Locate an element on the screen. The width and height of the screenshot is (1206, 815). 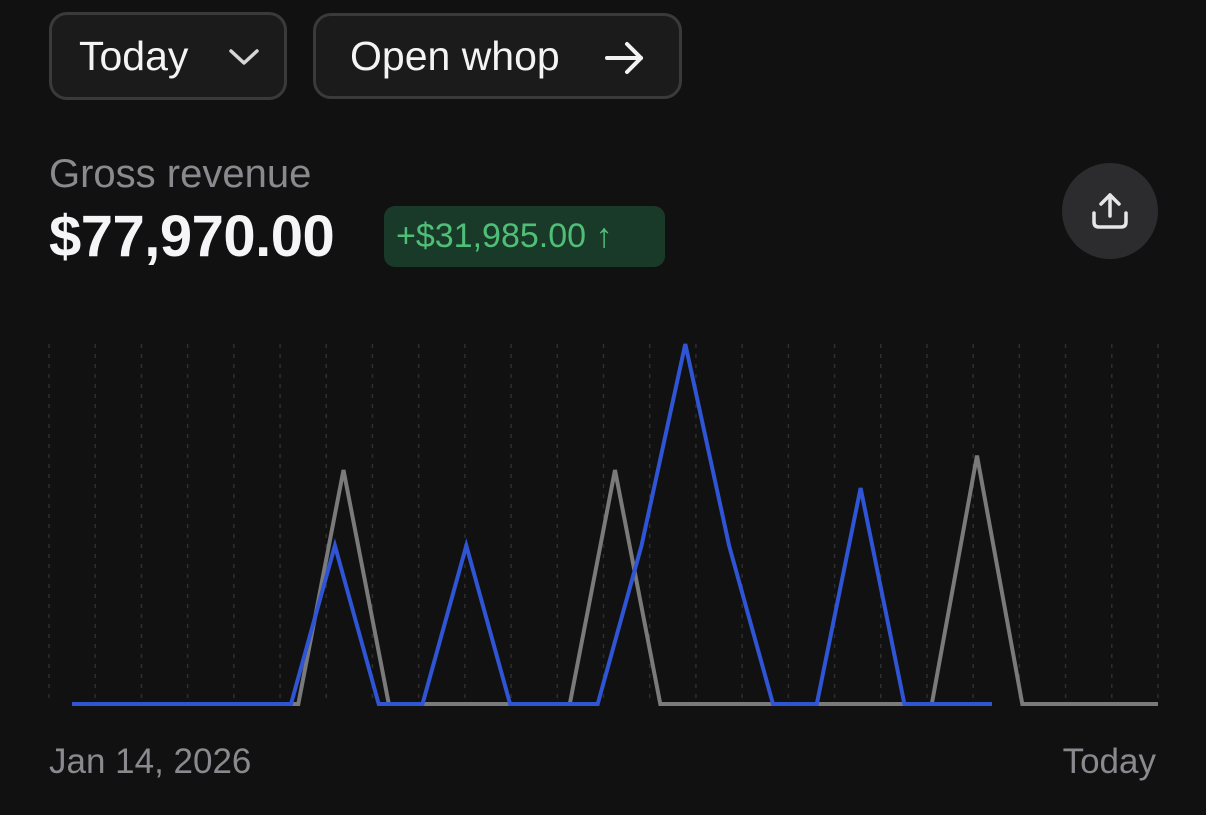
x-axis-start-label: Jan 14, 2026 is located at coordinates (150, 761).